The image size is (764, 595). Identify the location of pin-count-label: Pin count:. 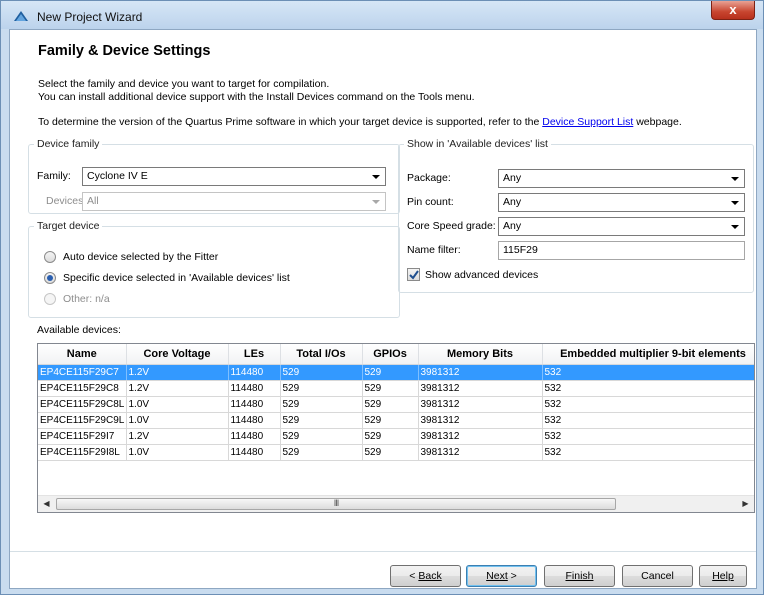
(430, 202).